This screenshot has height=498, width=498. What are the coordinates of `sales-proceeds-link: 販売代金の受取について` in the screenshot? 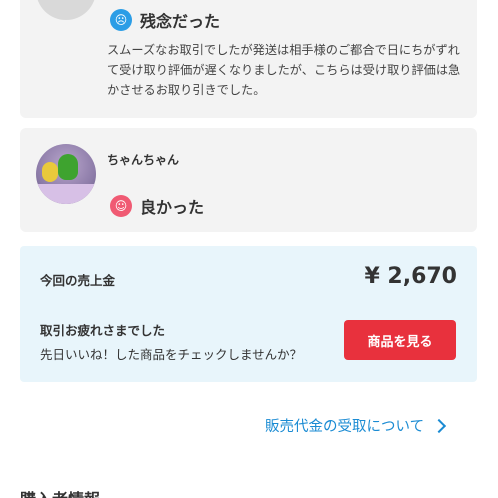 It's located at (356, 425).